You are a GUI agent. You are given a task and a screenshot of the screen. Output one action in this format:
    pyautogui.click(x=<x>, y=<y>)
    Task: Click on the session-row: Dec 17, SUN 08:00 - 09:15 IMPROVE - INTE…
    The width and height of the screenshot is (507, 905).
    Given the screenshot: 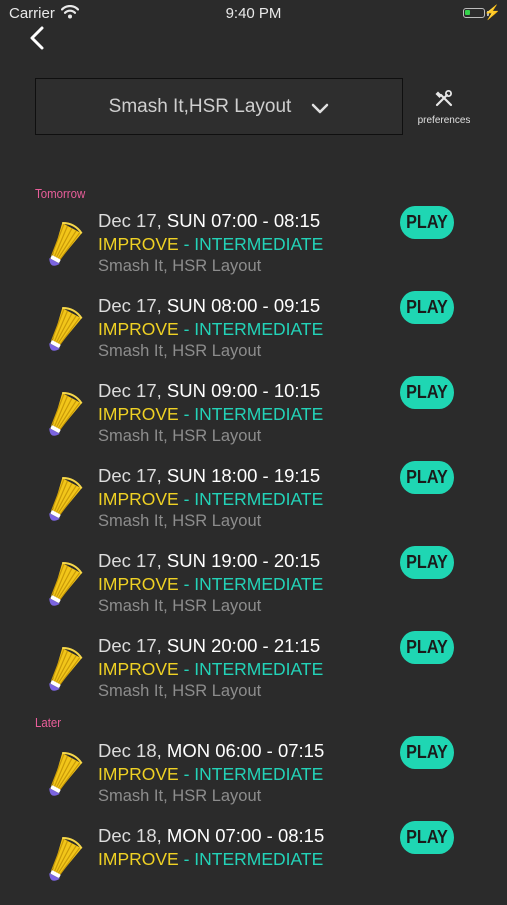 What is the action you would take?
    pyautogui.click(x=253, y=333)
    